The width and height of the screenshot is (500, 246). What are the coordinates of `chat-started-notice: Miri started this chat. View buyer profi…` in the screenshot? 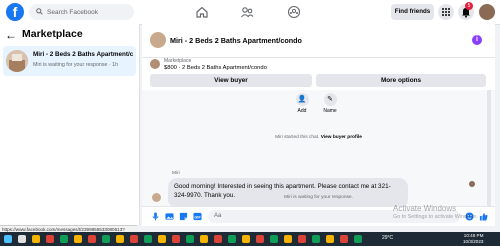 It's located at (318, 137).